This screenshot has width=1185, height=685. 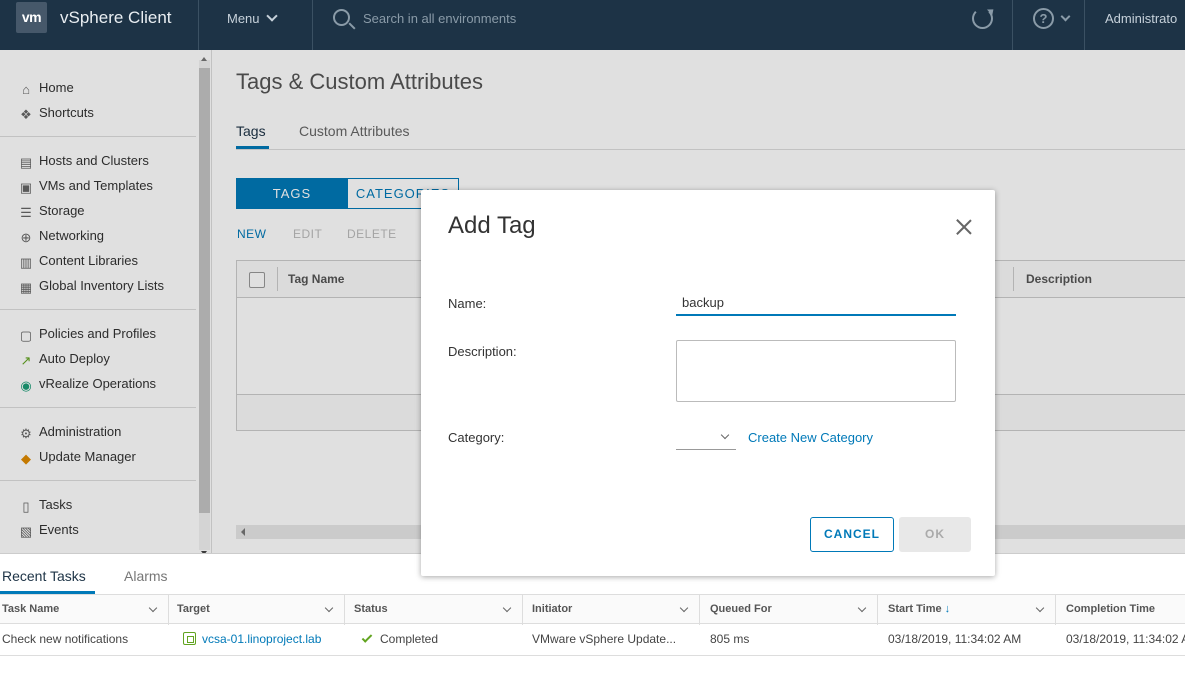 I want to click on status-text: Completed, so click(x=409, y=639).